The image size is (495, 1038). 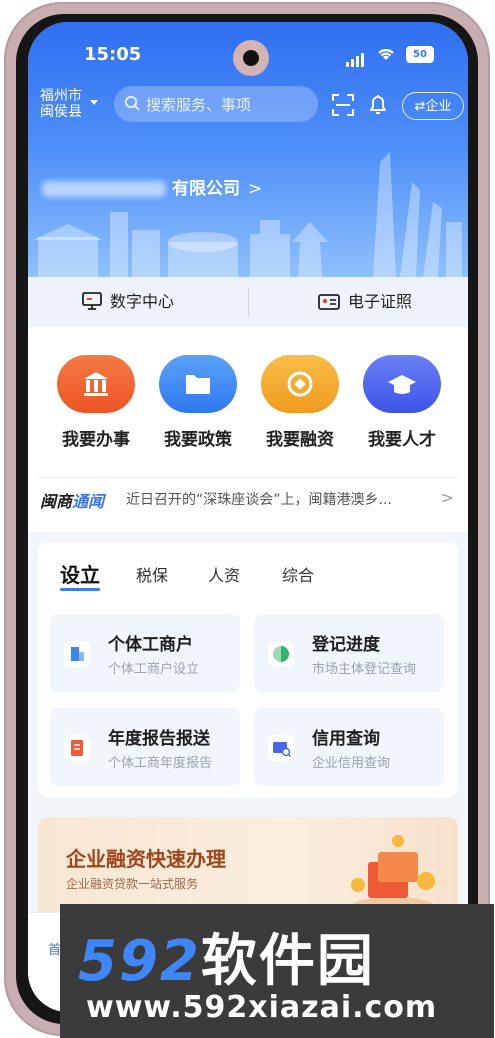 I want to click on watermark-url: www.592xiazai.com, so click(x=262, y=1007).